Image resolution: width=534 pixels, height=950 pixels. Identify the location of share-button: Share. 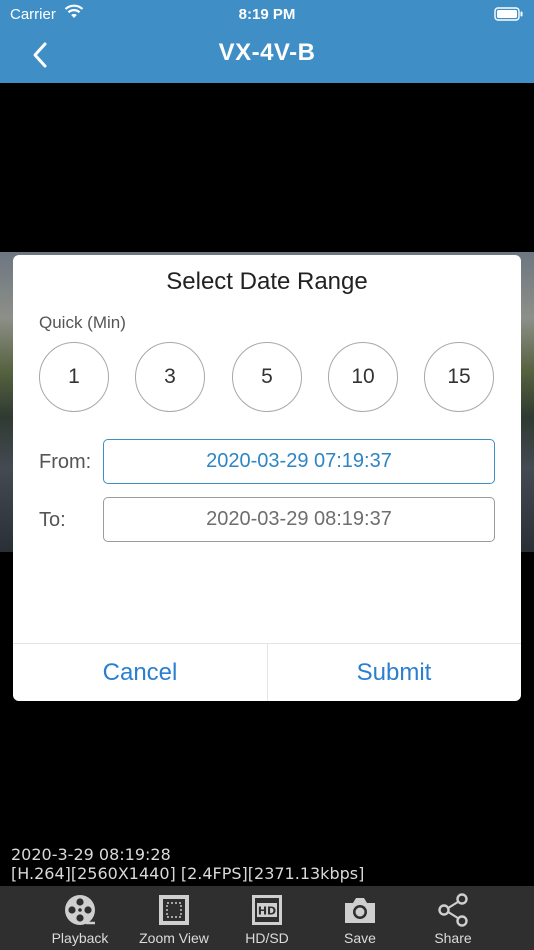
(453, 918).